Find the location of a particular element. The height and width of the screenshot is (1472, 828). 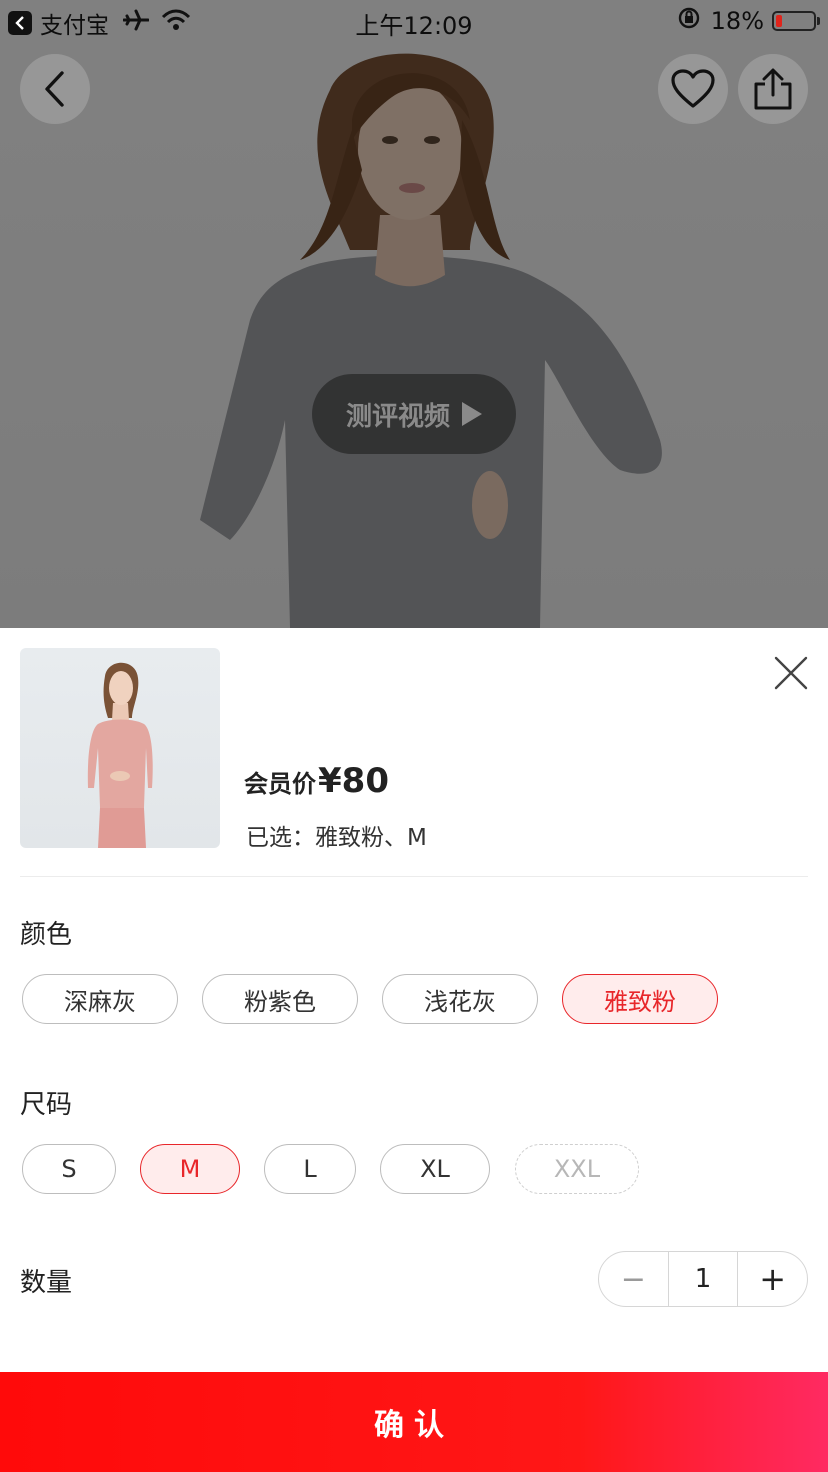

size-option-m: M is located at coordinates (190, 1169).